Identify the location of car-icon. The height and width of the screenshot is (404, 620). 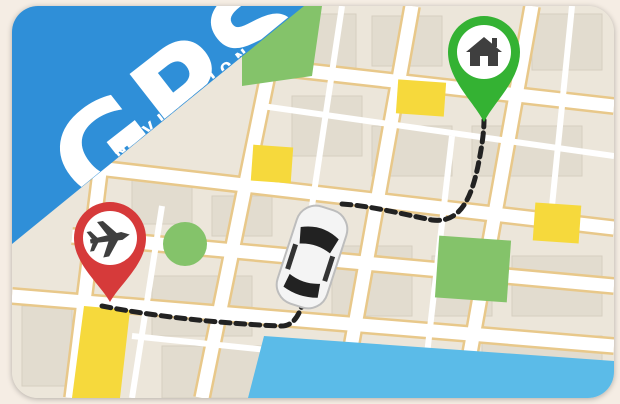
(312, 257).